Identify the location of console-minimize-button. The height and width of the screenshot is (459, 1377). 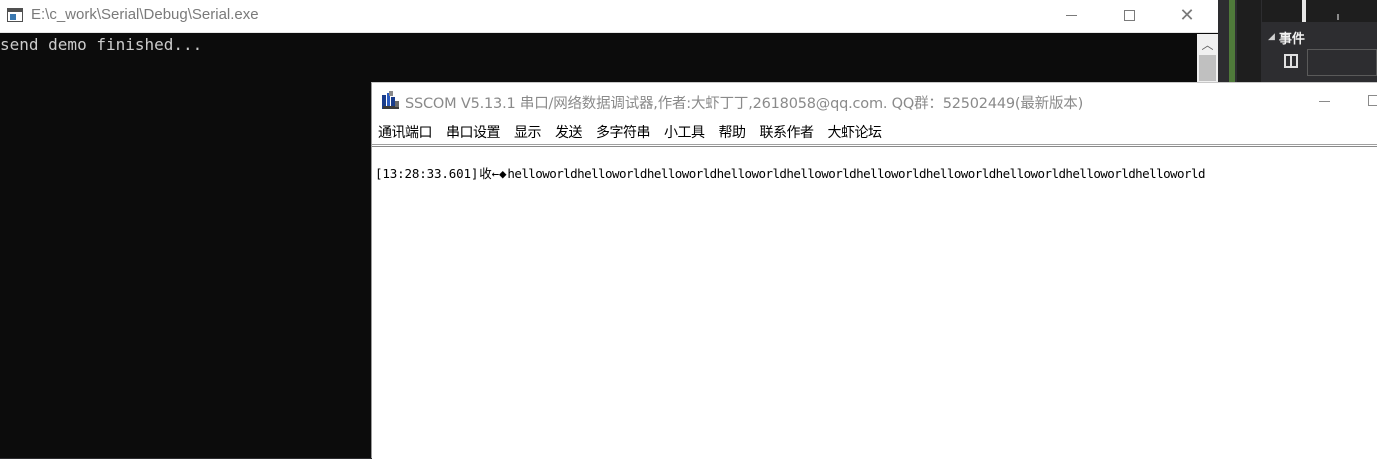
(1071, 15).